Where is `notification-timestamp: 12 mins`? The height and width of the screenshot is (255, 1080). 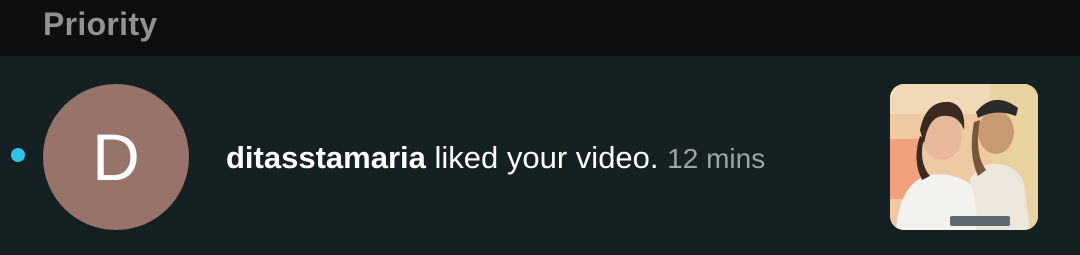
notification-timestamp: 12 mins is located at coordinates (716, 158).